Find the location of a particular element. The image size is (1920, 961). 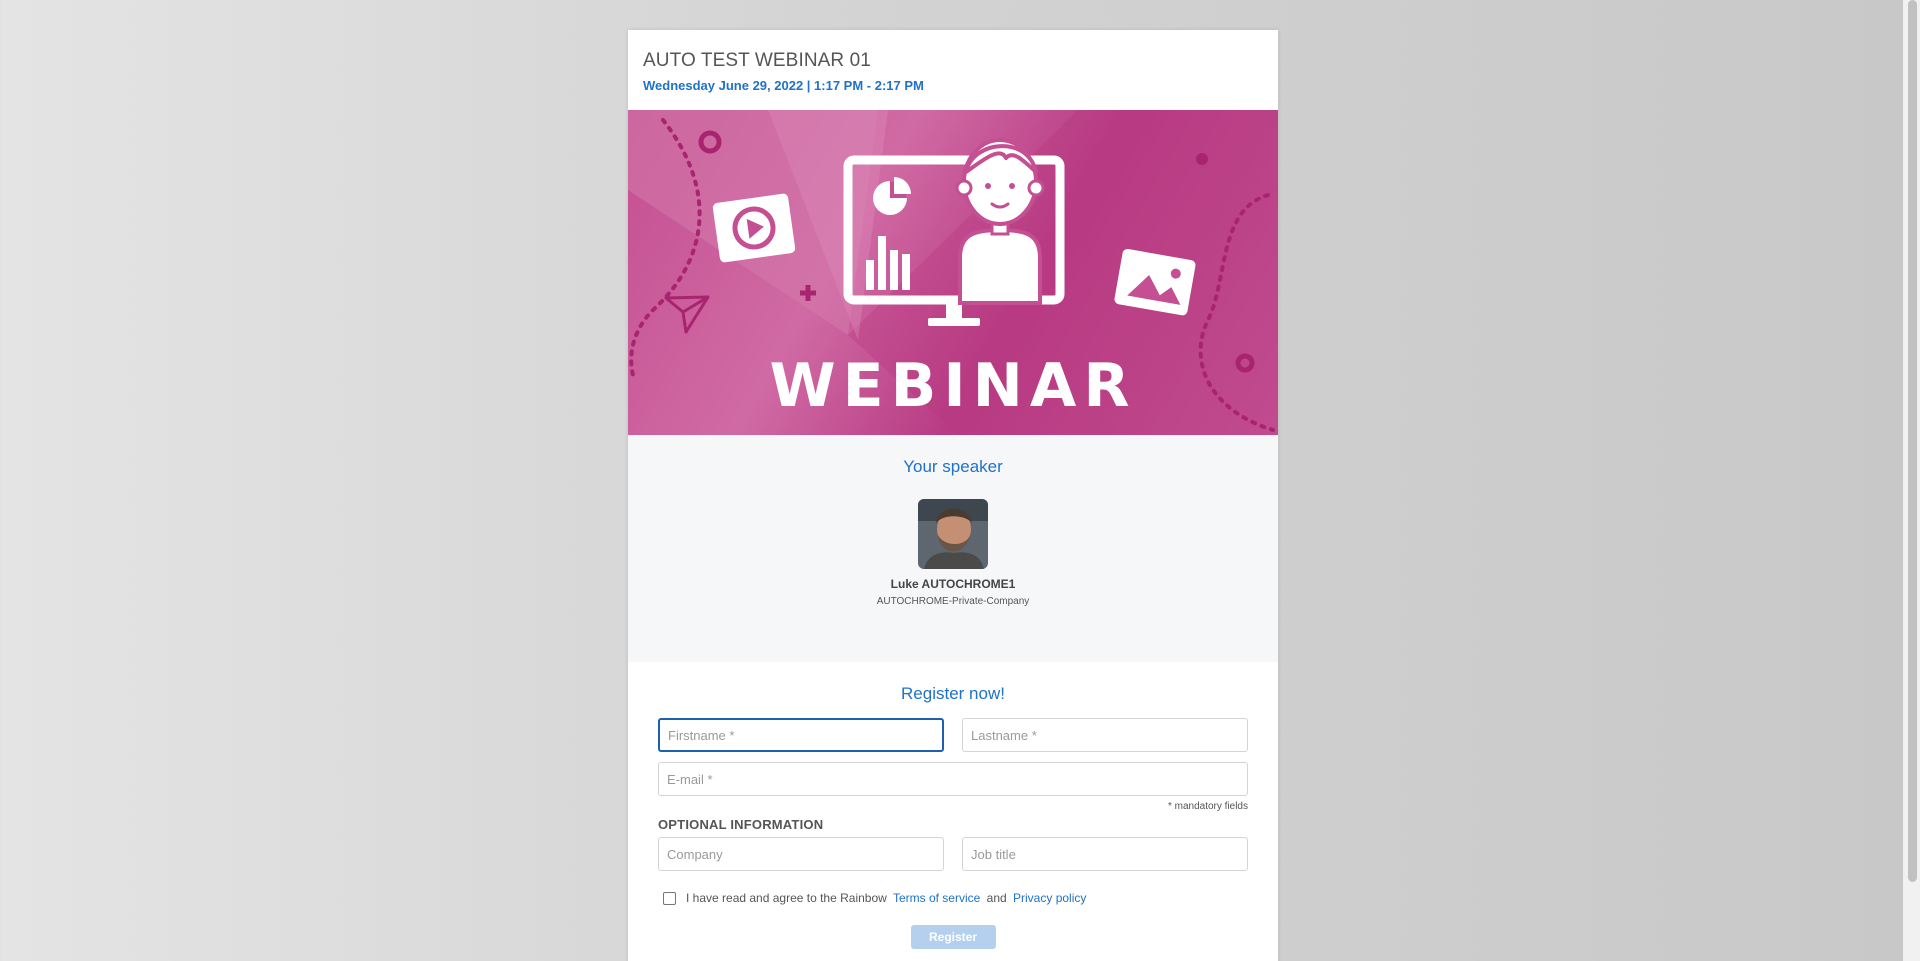

event-title: AUTO TEST WEBINAR 01 is located at coordinates (757, 60).